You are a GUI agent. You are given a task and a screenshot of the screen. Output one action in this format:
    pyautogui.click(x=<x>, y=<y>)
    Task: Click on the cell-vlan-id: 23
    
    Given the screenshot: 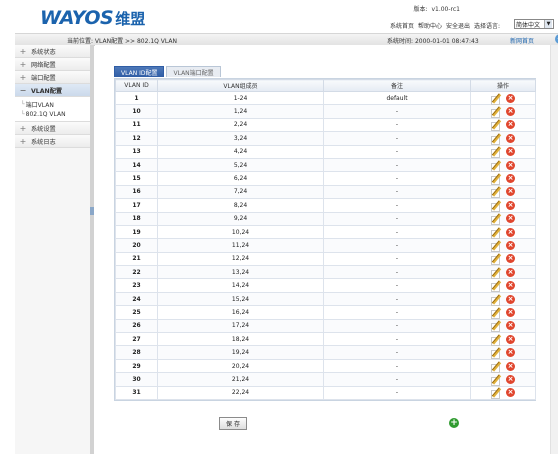 What is the action you would take?
    pyautogui.click(x=136, y=285)
    